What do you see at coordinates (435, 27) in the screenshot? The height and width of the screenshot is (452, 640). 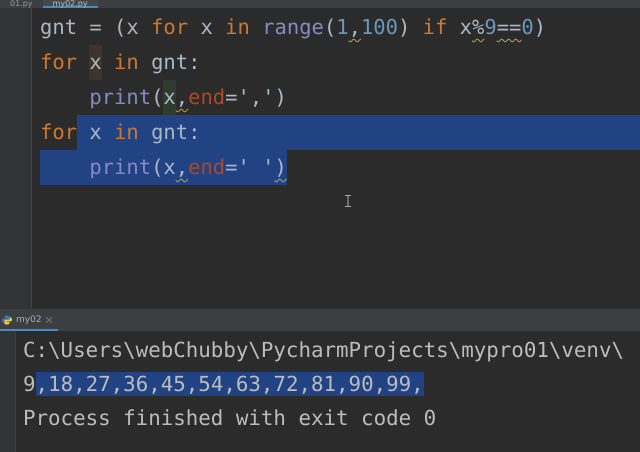 I see `code-token: if` at bounding box center [435, 27].